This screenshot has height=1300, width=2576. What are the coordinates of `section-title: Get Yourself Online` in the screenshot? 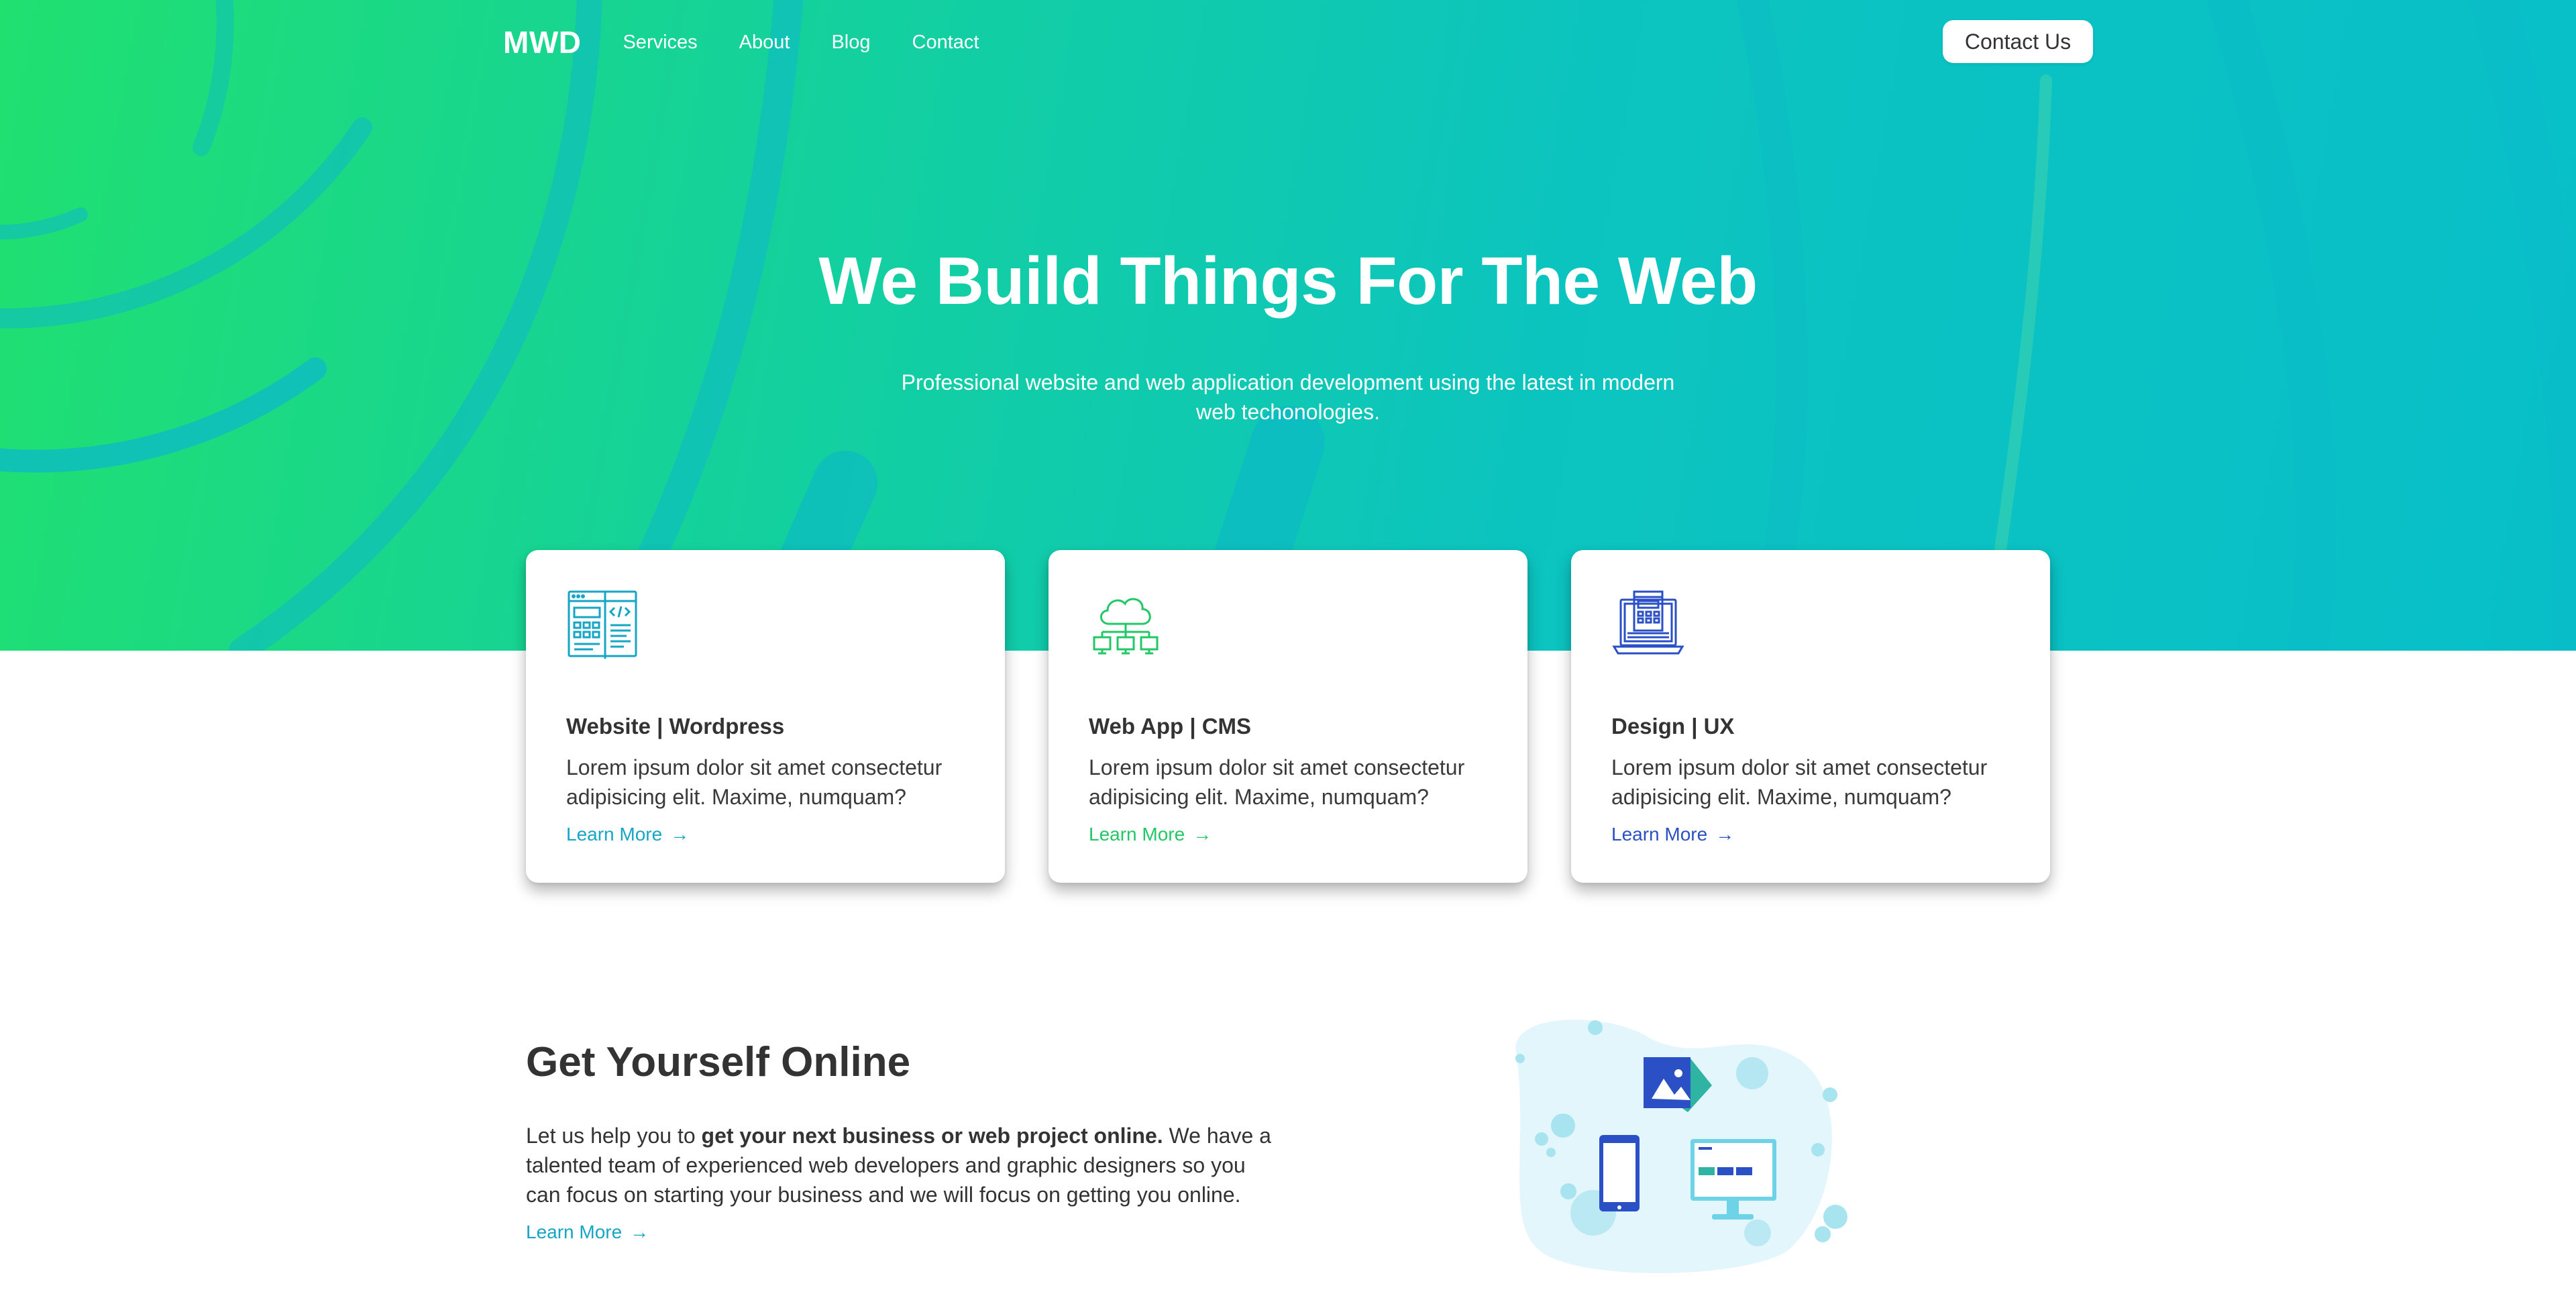 It's located at (718, 1062).